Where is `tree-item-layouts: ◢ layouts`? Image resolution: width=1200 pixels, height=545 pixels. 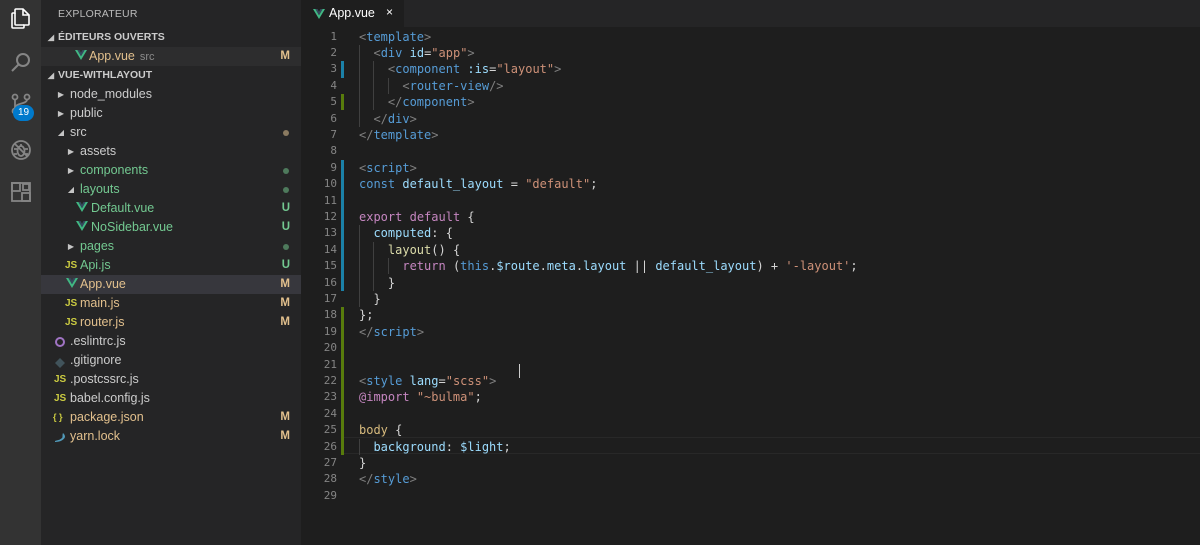 tree-item-layouts: ◢ layouts is located at coordinates (171, 189).